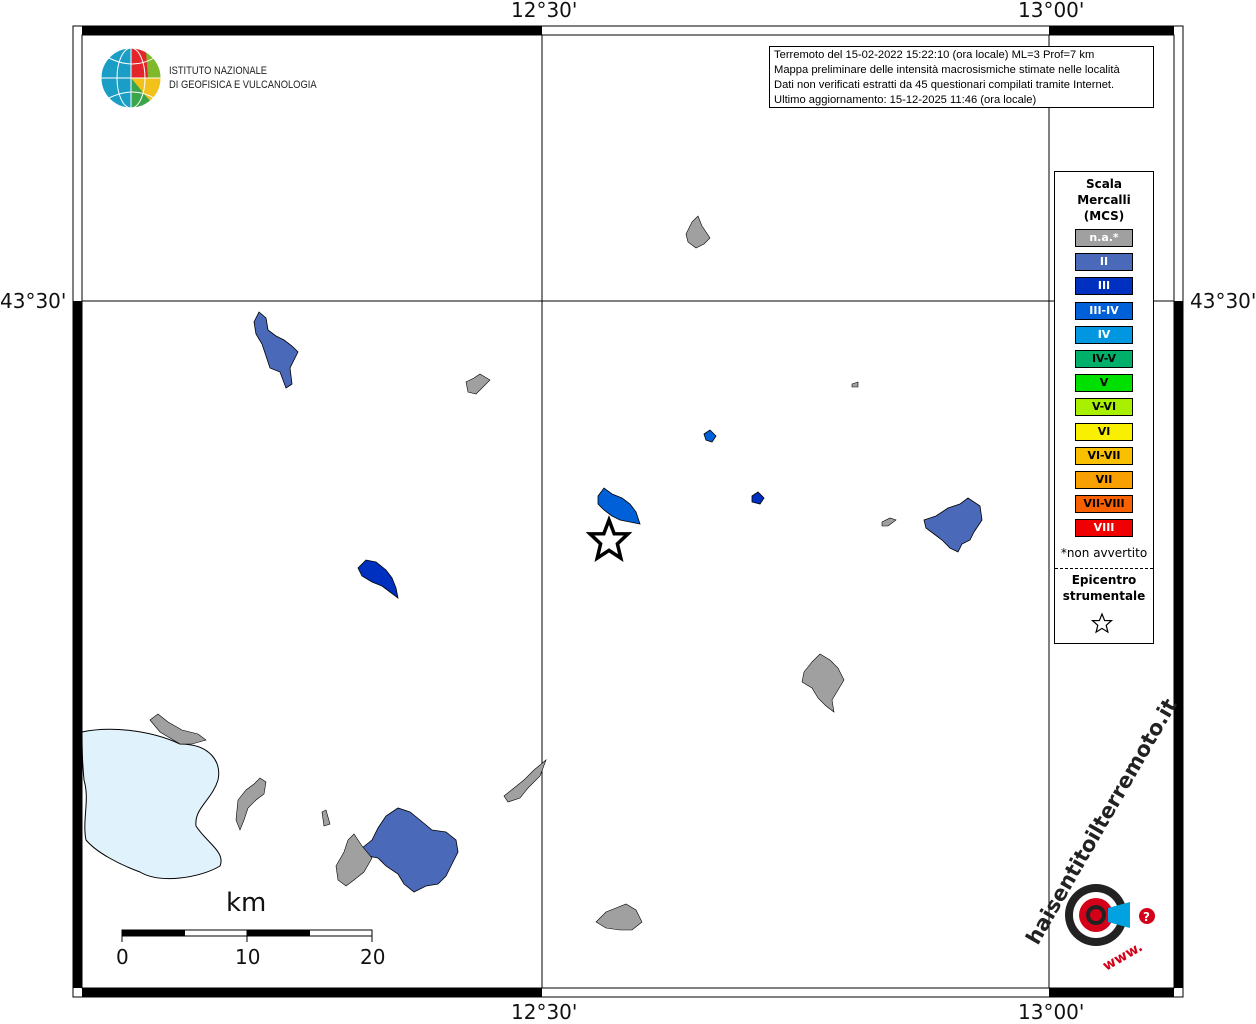  What do you see at coordinates (33, 301) in the screenshot?
I see `coord-left-lat-4330: 43°30'` at bounding box center [33, 301].